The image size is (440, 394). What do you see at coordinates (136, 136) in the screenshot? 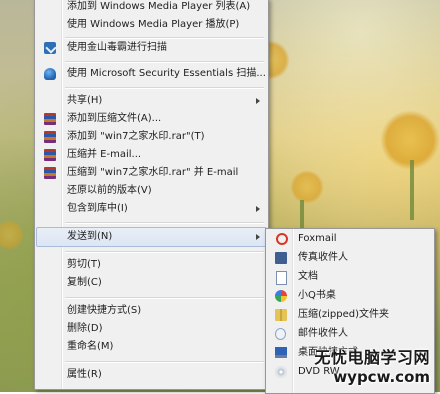
I see `menu-item-label: 添加到 "win7之家水印.rar"(T)` at bounding box center [136, 136].